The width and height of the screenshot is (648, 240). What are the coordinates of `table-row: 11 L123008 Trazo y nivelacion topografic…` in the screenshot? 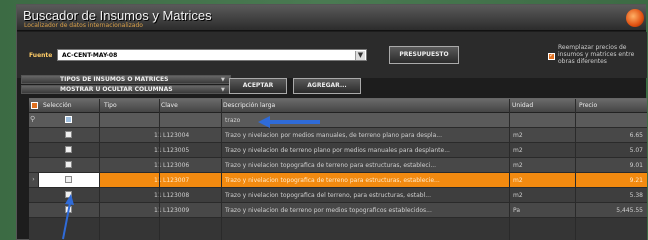 It's located at (338, 195).